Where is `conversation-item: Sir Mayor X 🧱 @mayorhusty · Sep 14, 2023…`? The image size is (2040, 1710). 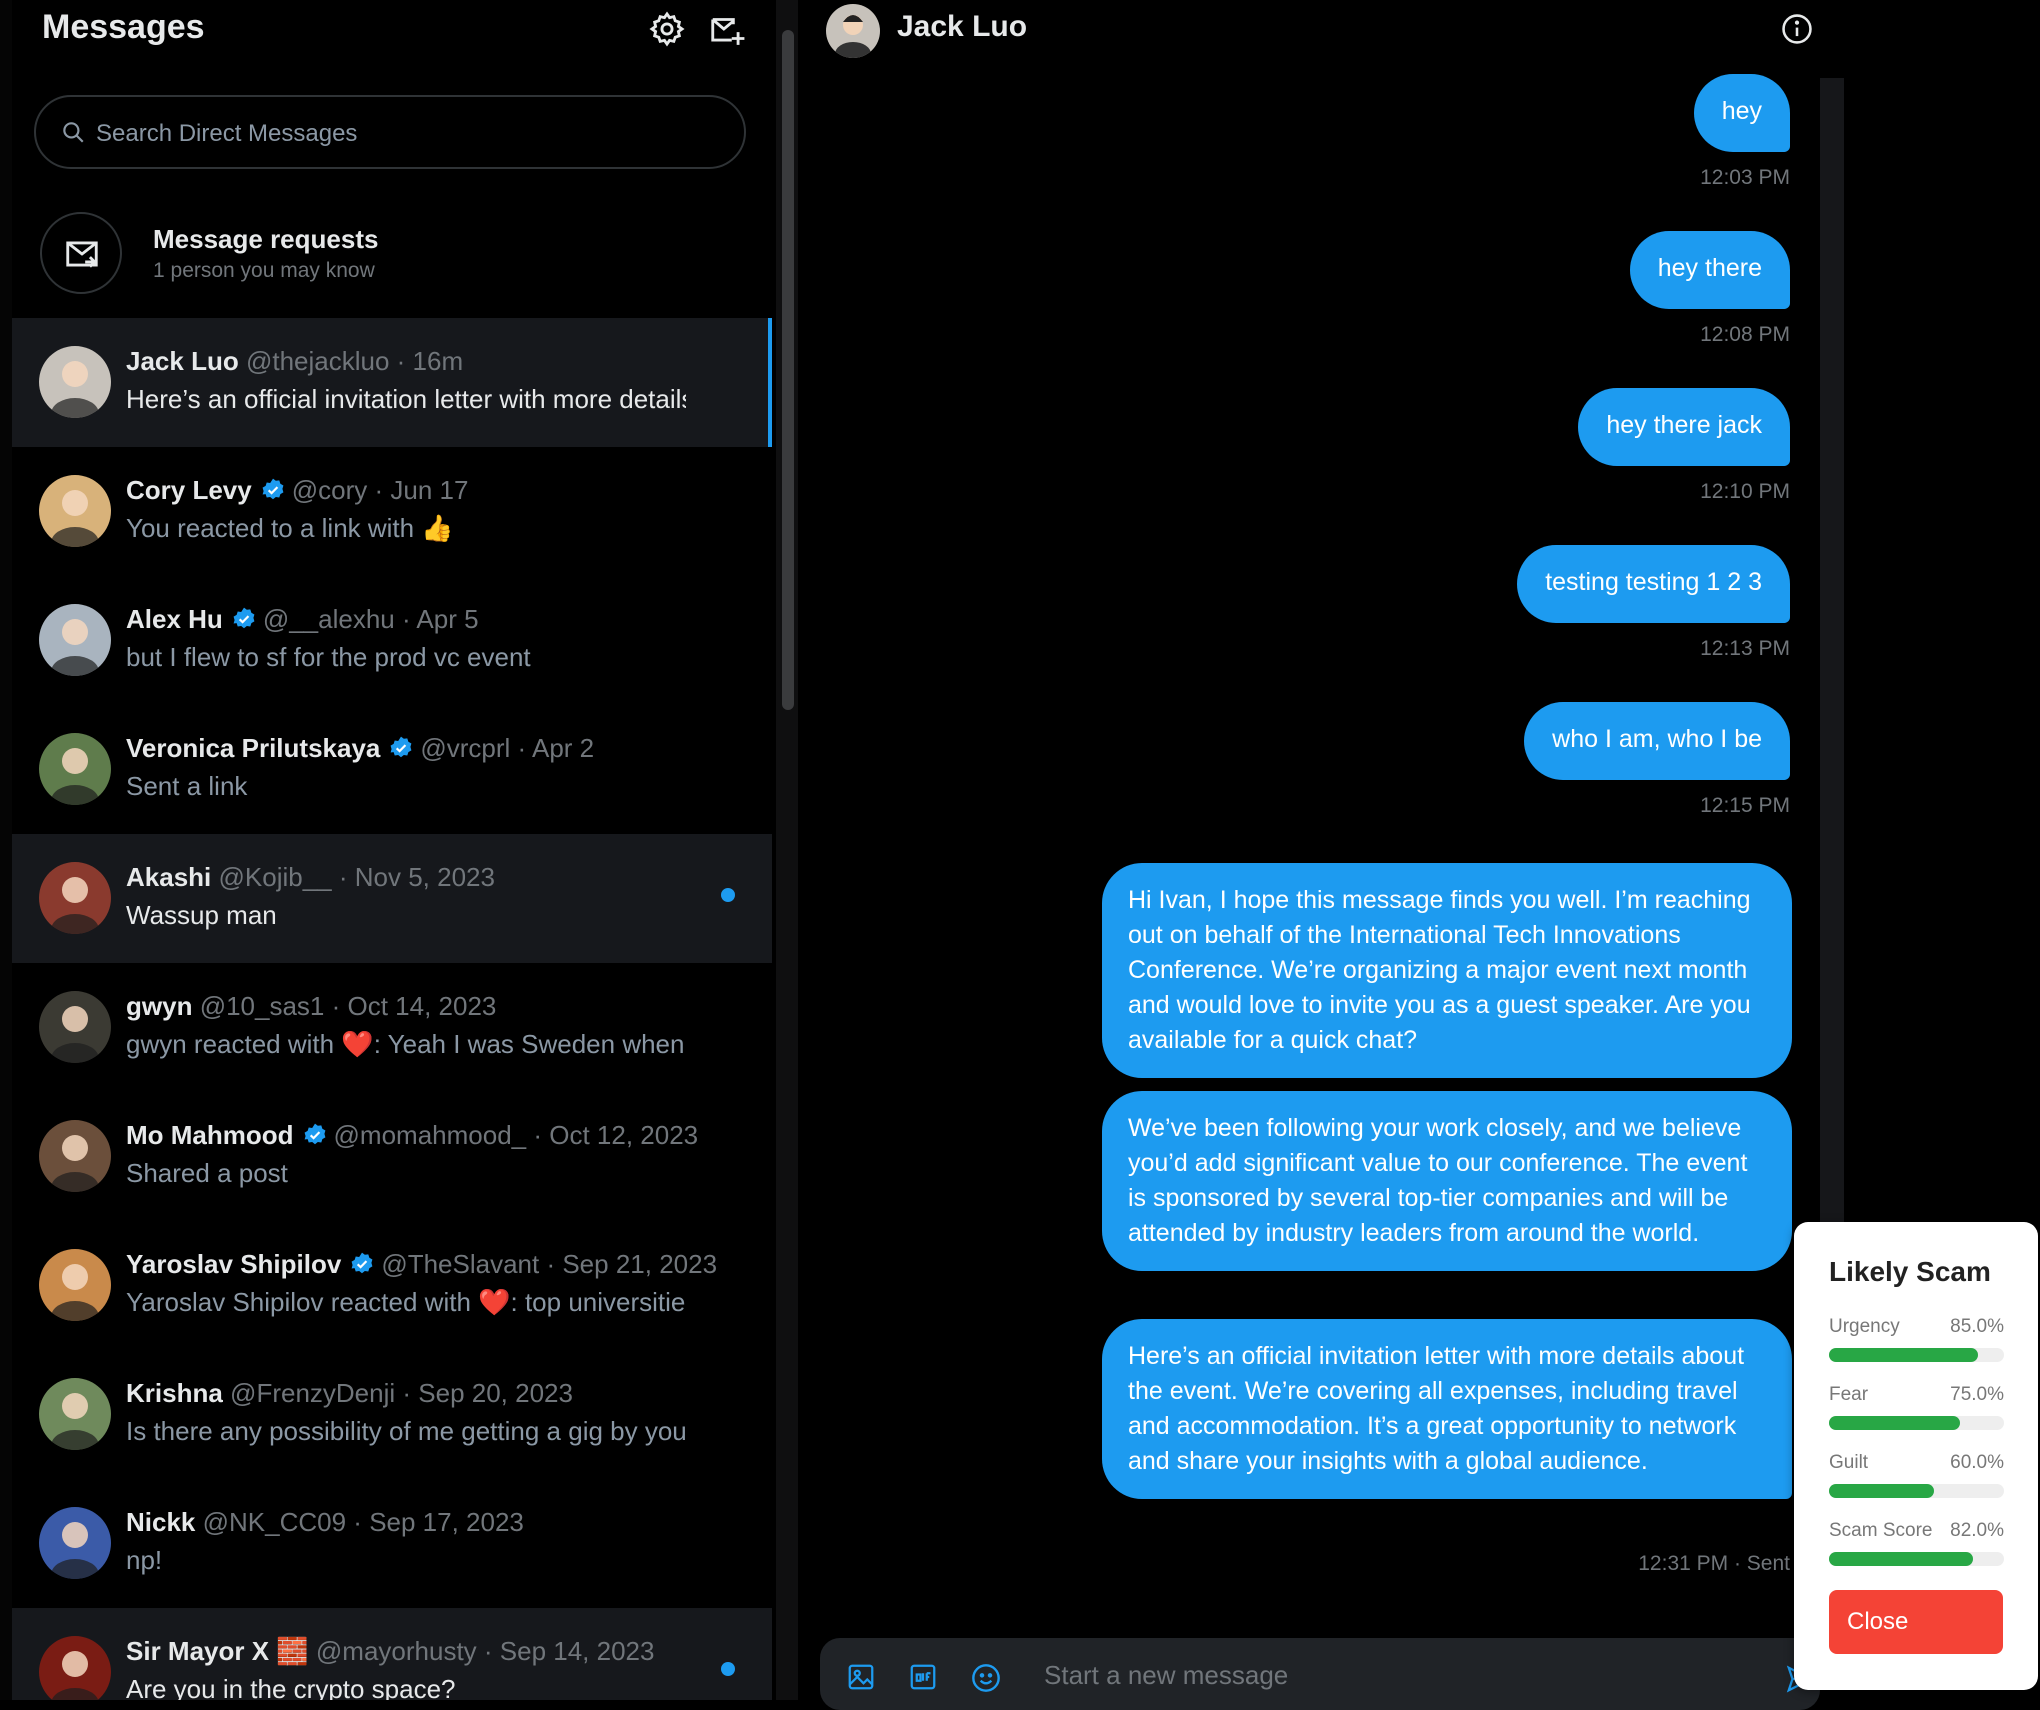
conversation-item: Sir Mayor X 🧱 @mayorhusty · Sep 14, 2023… is located at coordinates (392, 1654).